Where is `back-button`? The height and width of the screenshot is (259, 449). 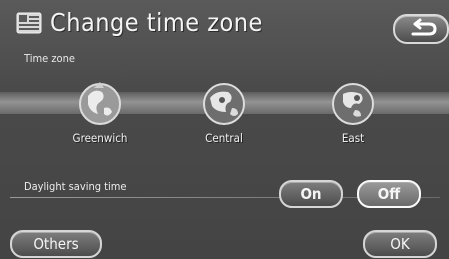 back-button is located at coordinates (421, 29).